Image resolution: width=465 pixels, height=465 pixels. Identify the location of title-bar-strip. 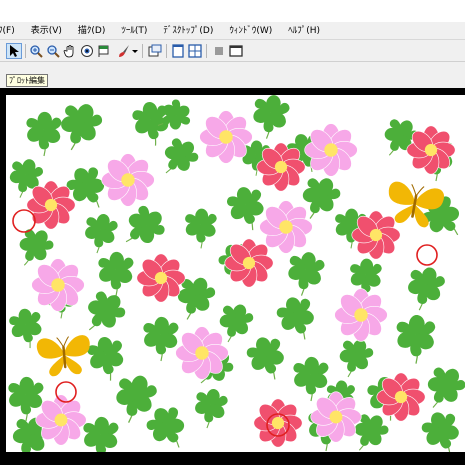
(232, 11).